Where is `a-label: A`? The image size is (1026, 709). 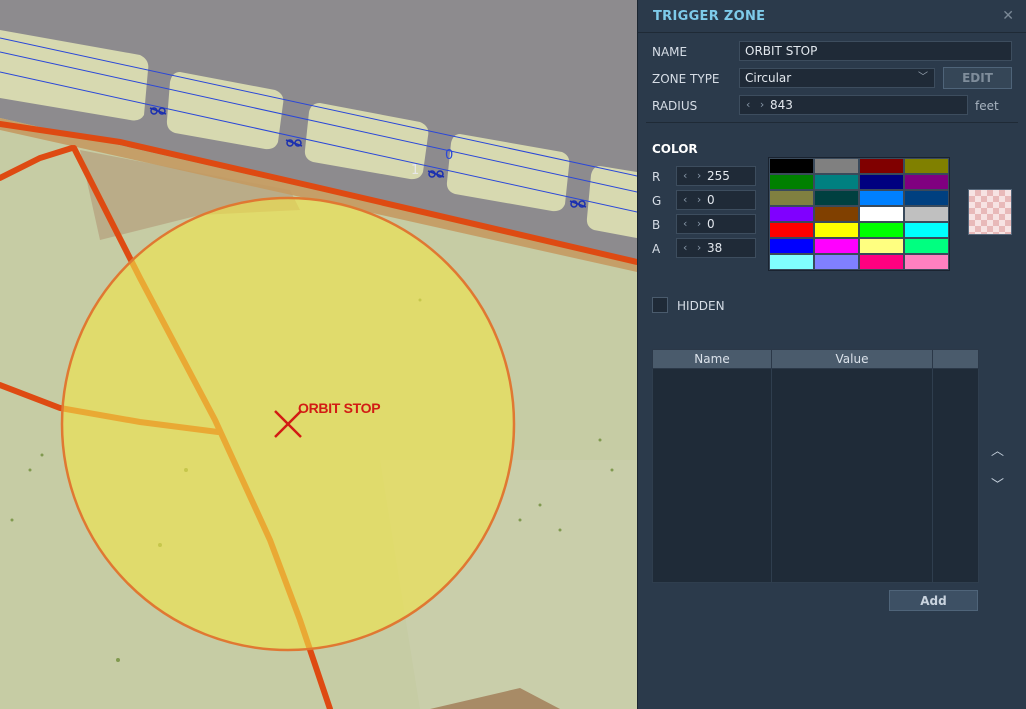
a-label: A is located at coordinates (656, 249).